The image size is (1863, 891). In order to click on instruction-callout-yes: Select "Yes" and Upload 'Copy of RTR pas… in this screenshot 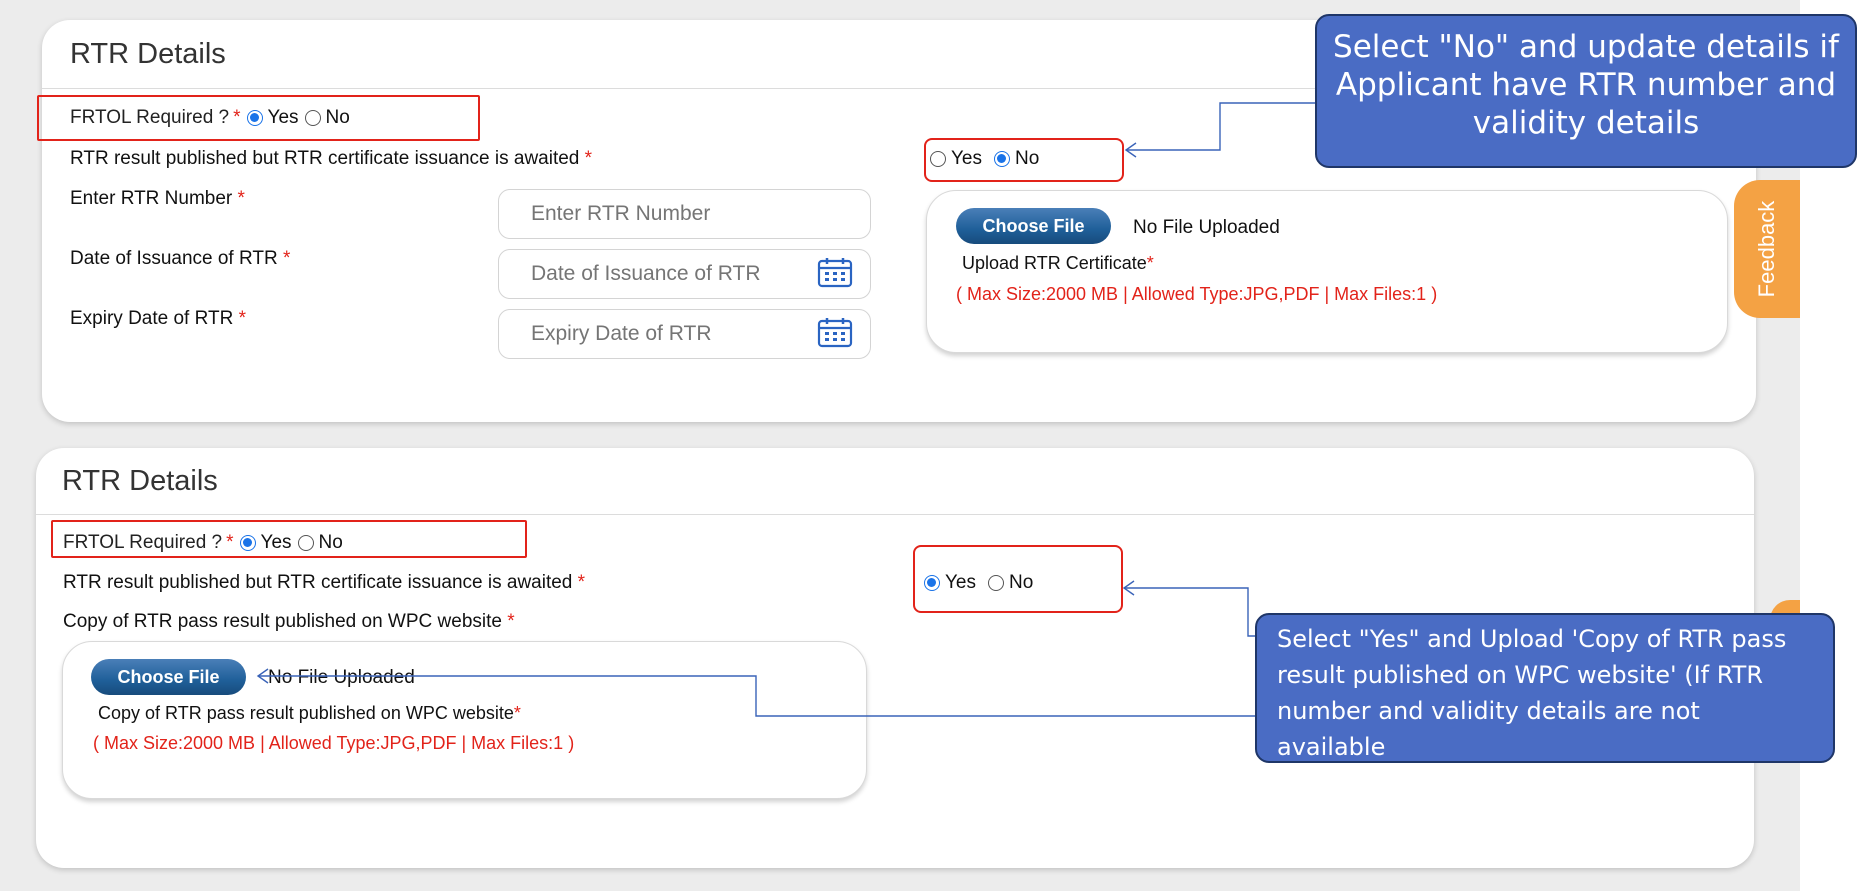, I will do `click(1545, 705)`.